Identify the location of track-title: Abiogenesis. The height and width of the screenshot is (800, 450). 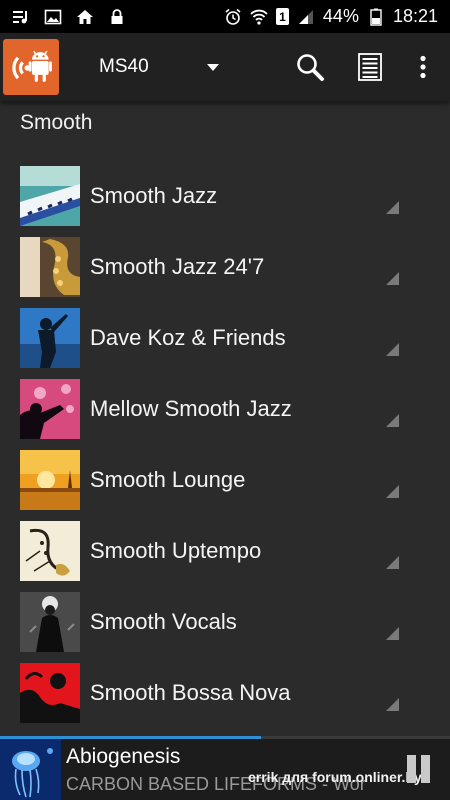
(123, 756).